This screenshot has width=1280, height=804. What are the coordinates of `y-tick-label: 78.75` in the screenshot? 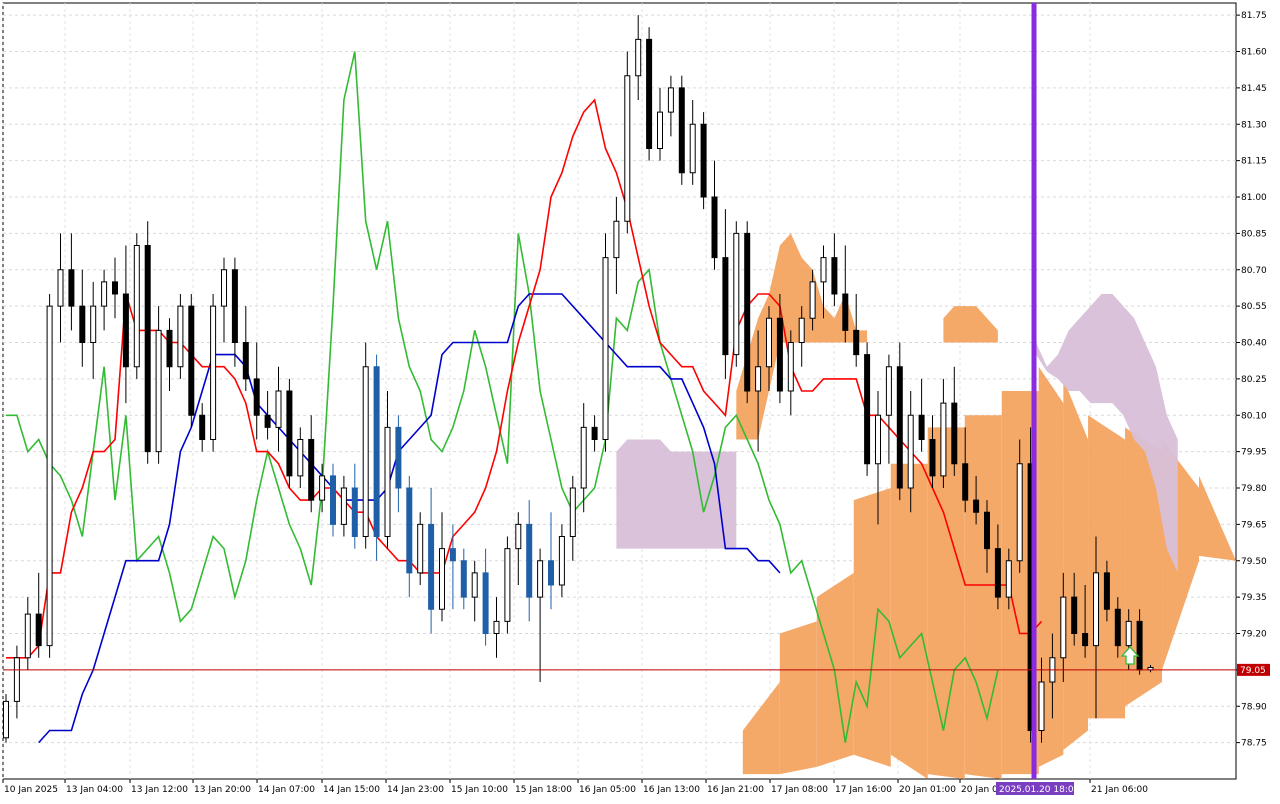 It's located at (1254, 744).